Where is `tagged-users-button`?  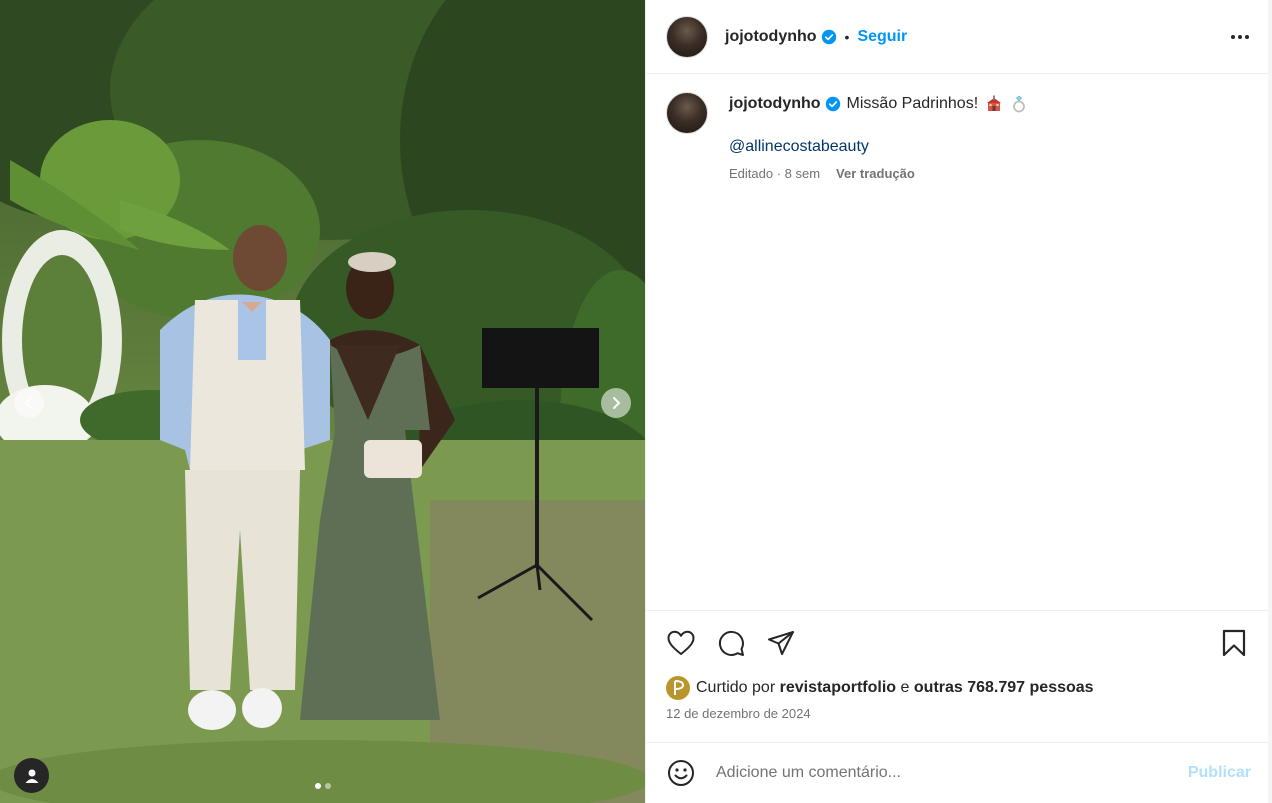
tagged-users-button is located at coordinates (31, 775).